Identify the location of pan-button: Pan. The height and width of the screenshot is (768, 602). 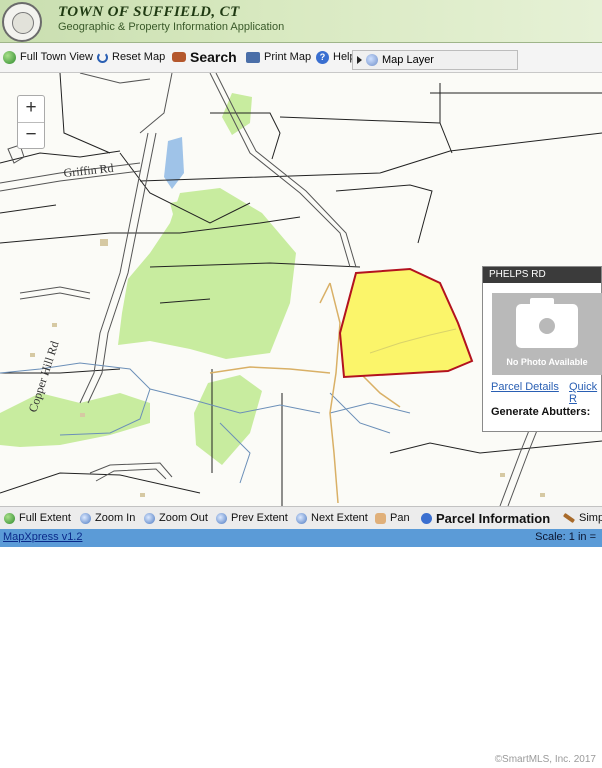
(392, 518).